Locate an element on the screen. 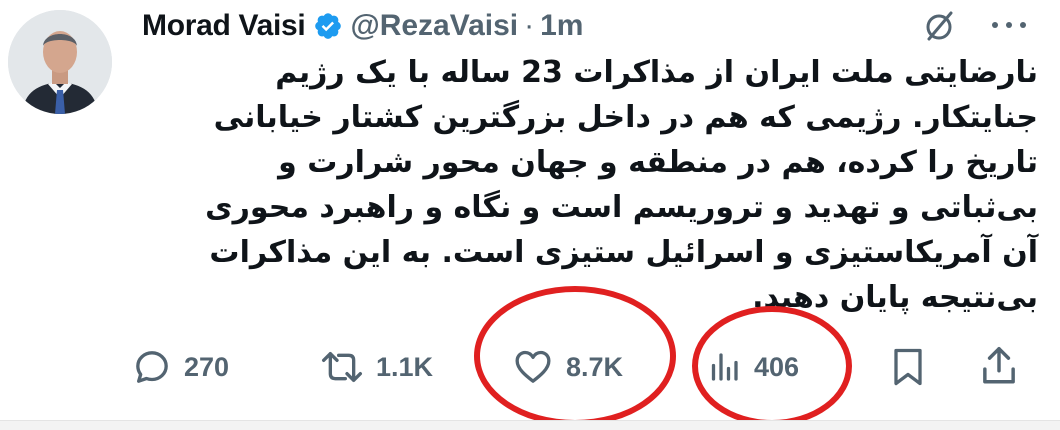 This screenshot has width=1060, height=430. tweet-text-line: بی‌نتیجه پایان دهید. is located at coordinates (895, 297).